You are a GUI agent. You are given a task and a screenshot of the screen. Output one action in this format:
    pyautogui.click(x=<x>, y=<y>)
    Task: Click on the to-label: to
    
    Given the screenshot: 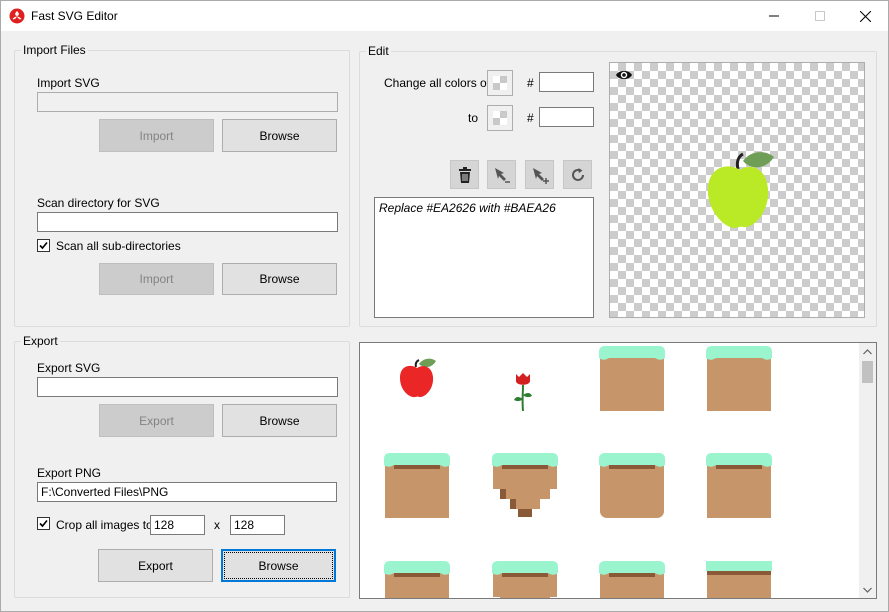 What is the action you would take?
    pyautogui.click(x=473, y=118)
    